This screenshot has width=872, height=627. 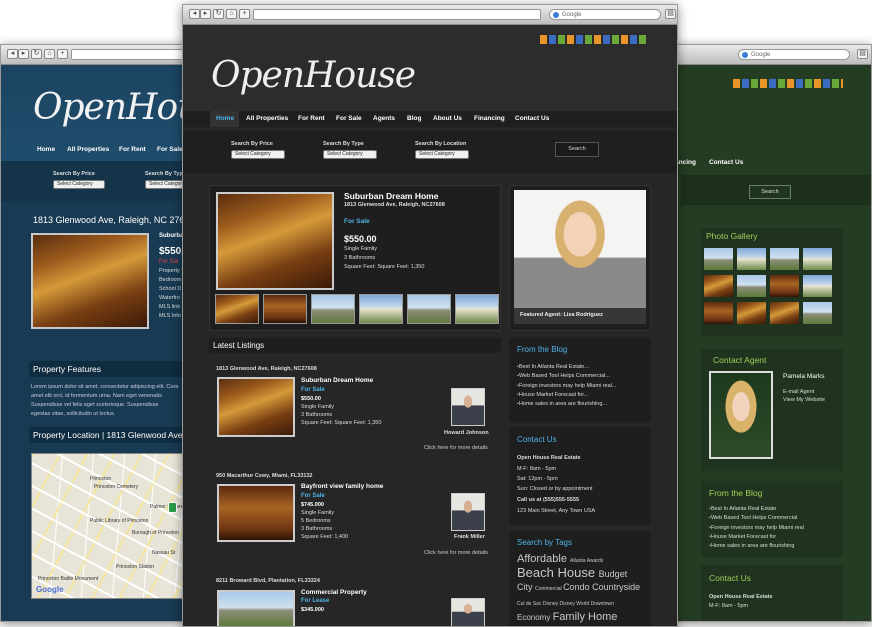 I want to click on listing-title: Commercial Property, so click(x=334, y=592).